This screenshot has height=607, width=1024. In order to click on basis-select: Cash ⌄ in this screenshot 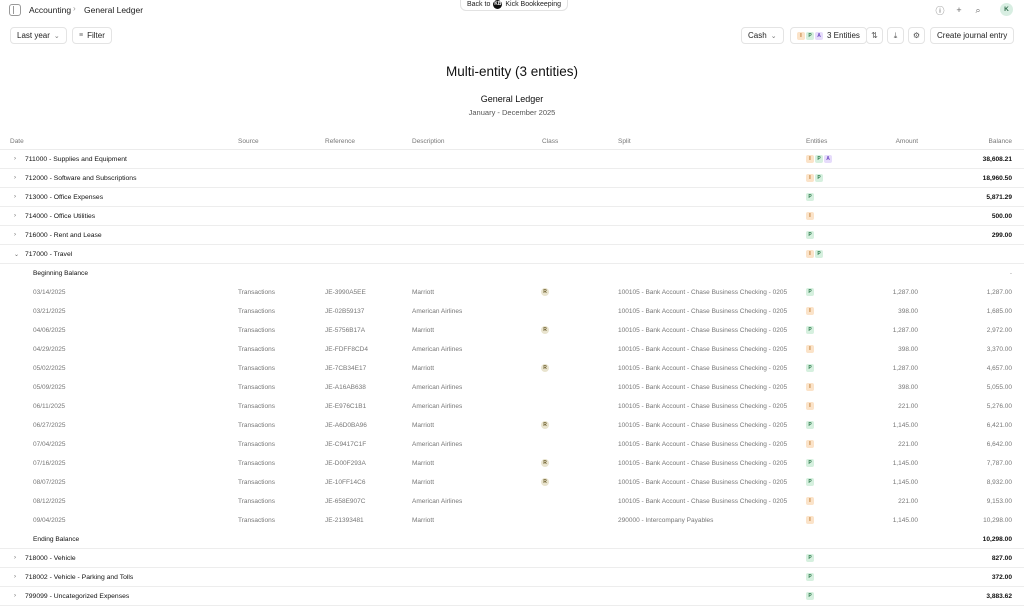, I will do `click(762, 35)`.